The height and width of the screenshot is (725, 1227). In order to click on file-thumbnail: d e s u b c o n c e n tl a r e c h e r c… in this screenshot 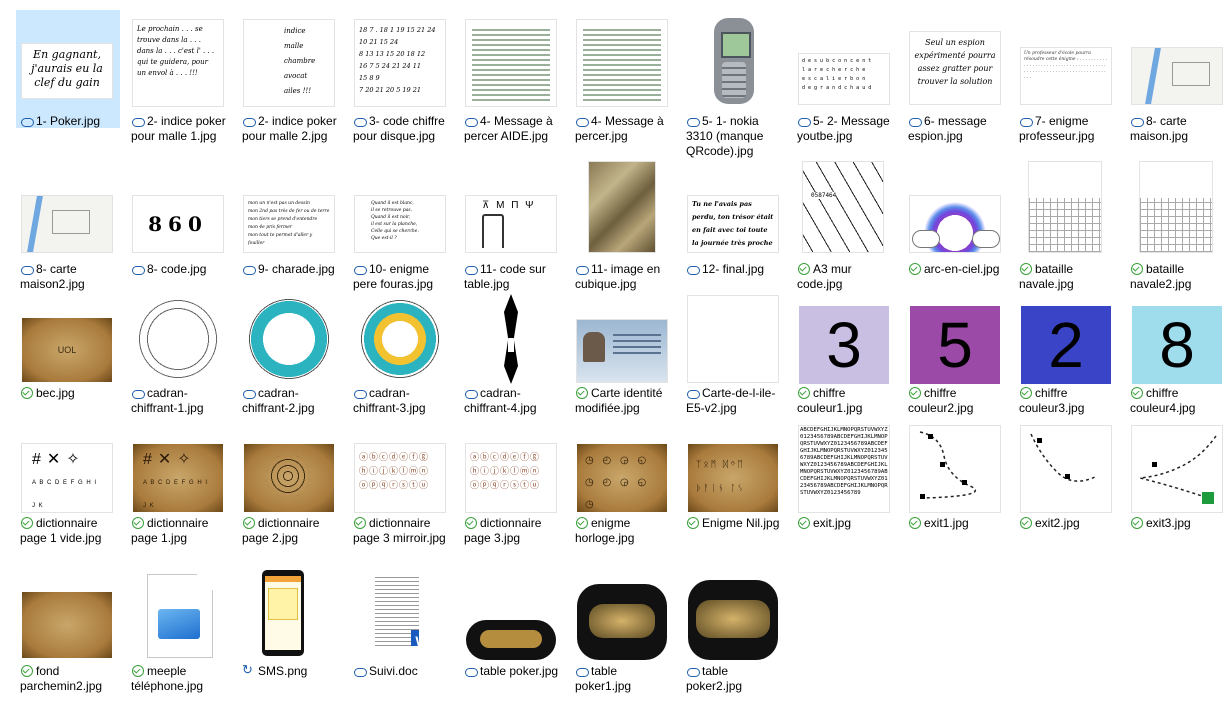, I will do `click(844, 79)`.